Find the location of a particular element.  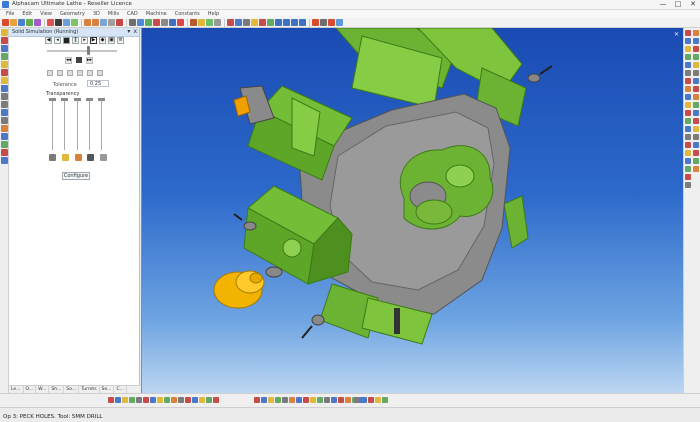

menu-edit: Edit is located at coordinates (27, 14).